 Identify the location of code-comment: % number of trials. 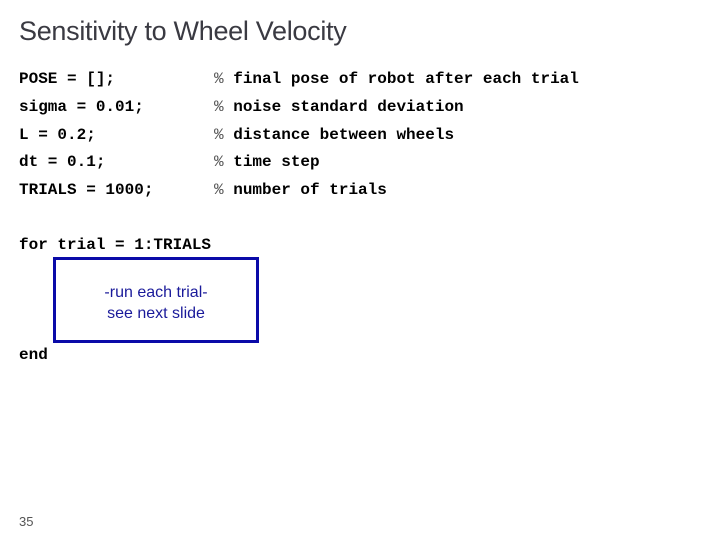
(300, 190).